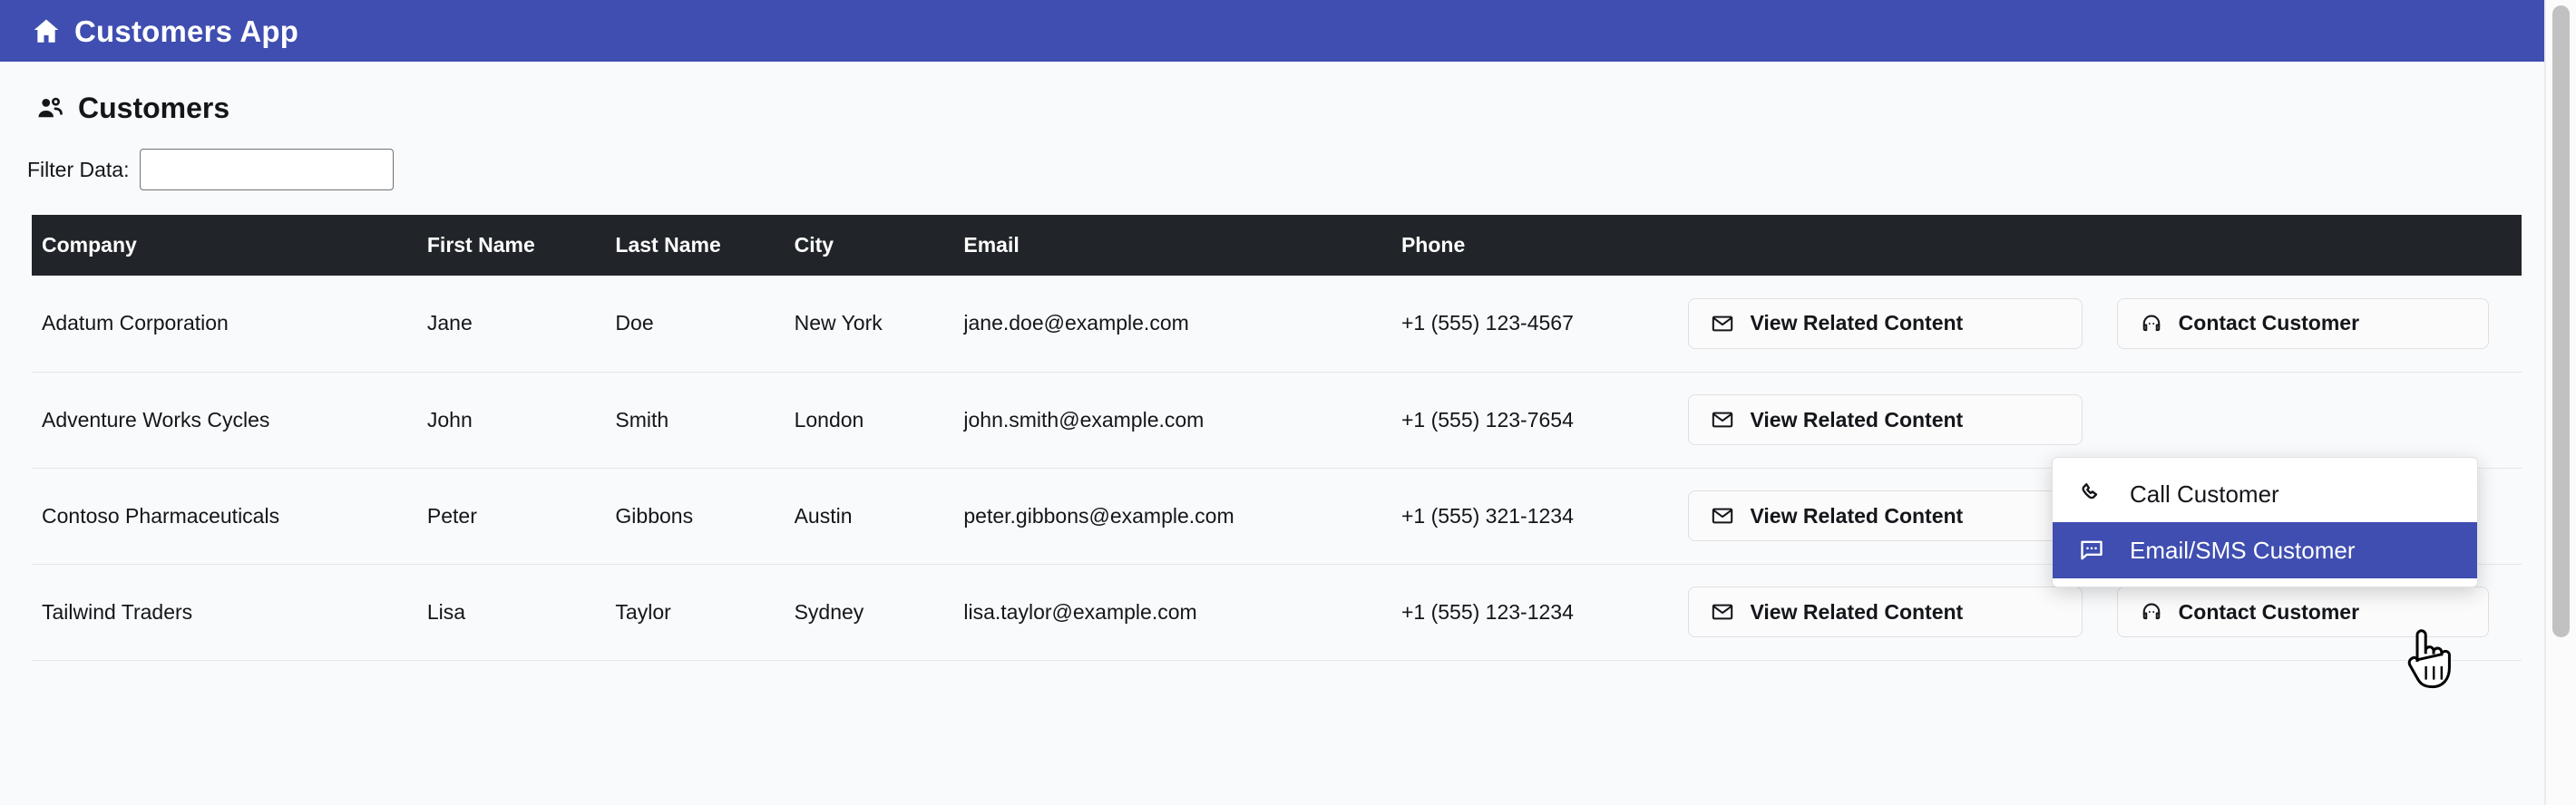 This screenshot has width=2576, height=805. What do you see at coordinates (1272, 156) in the screenshot?
I see `filter-row: Filter Data:` at bounding box center [1272, 156].